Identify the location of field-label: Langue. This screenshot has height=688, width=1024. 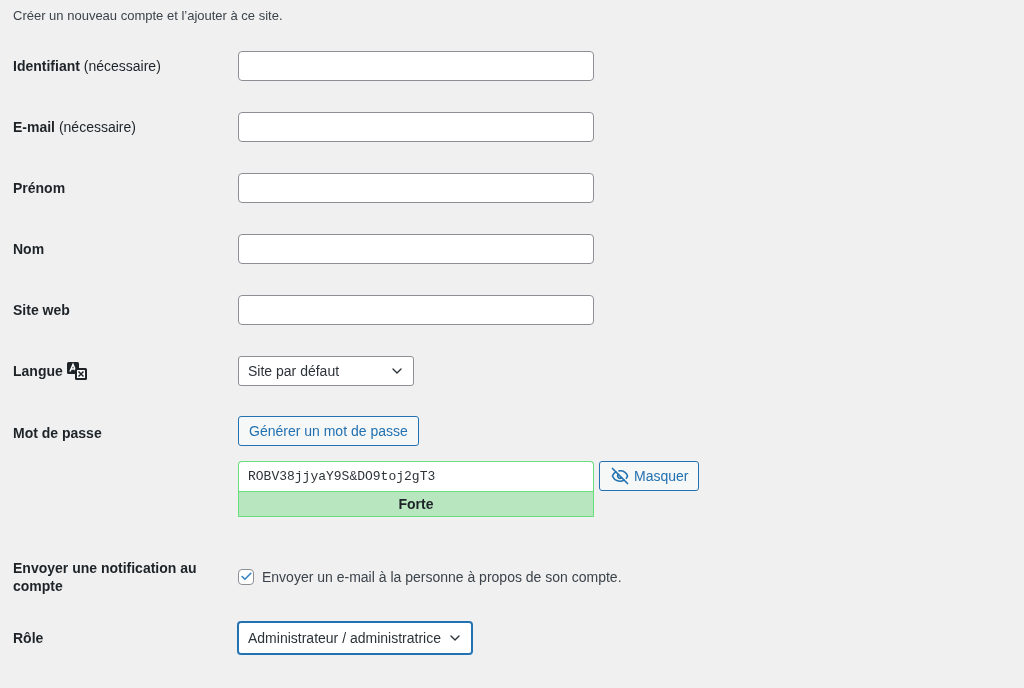
(38, 370).